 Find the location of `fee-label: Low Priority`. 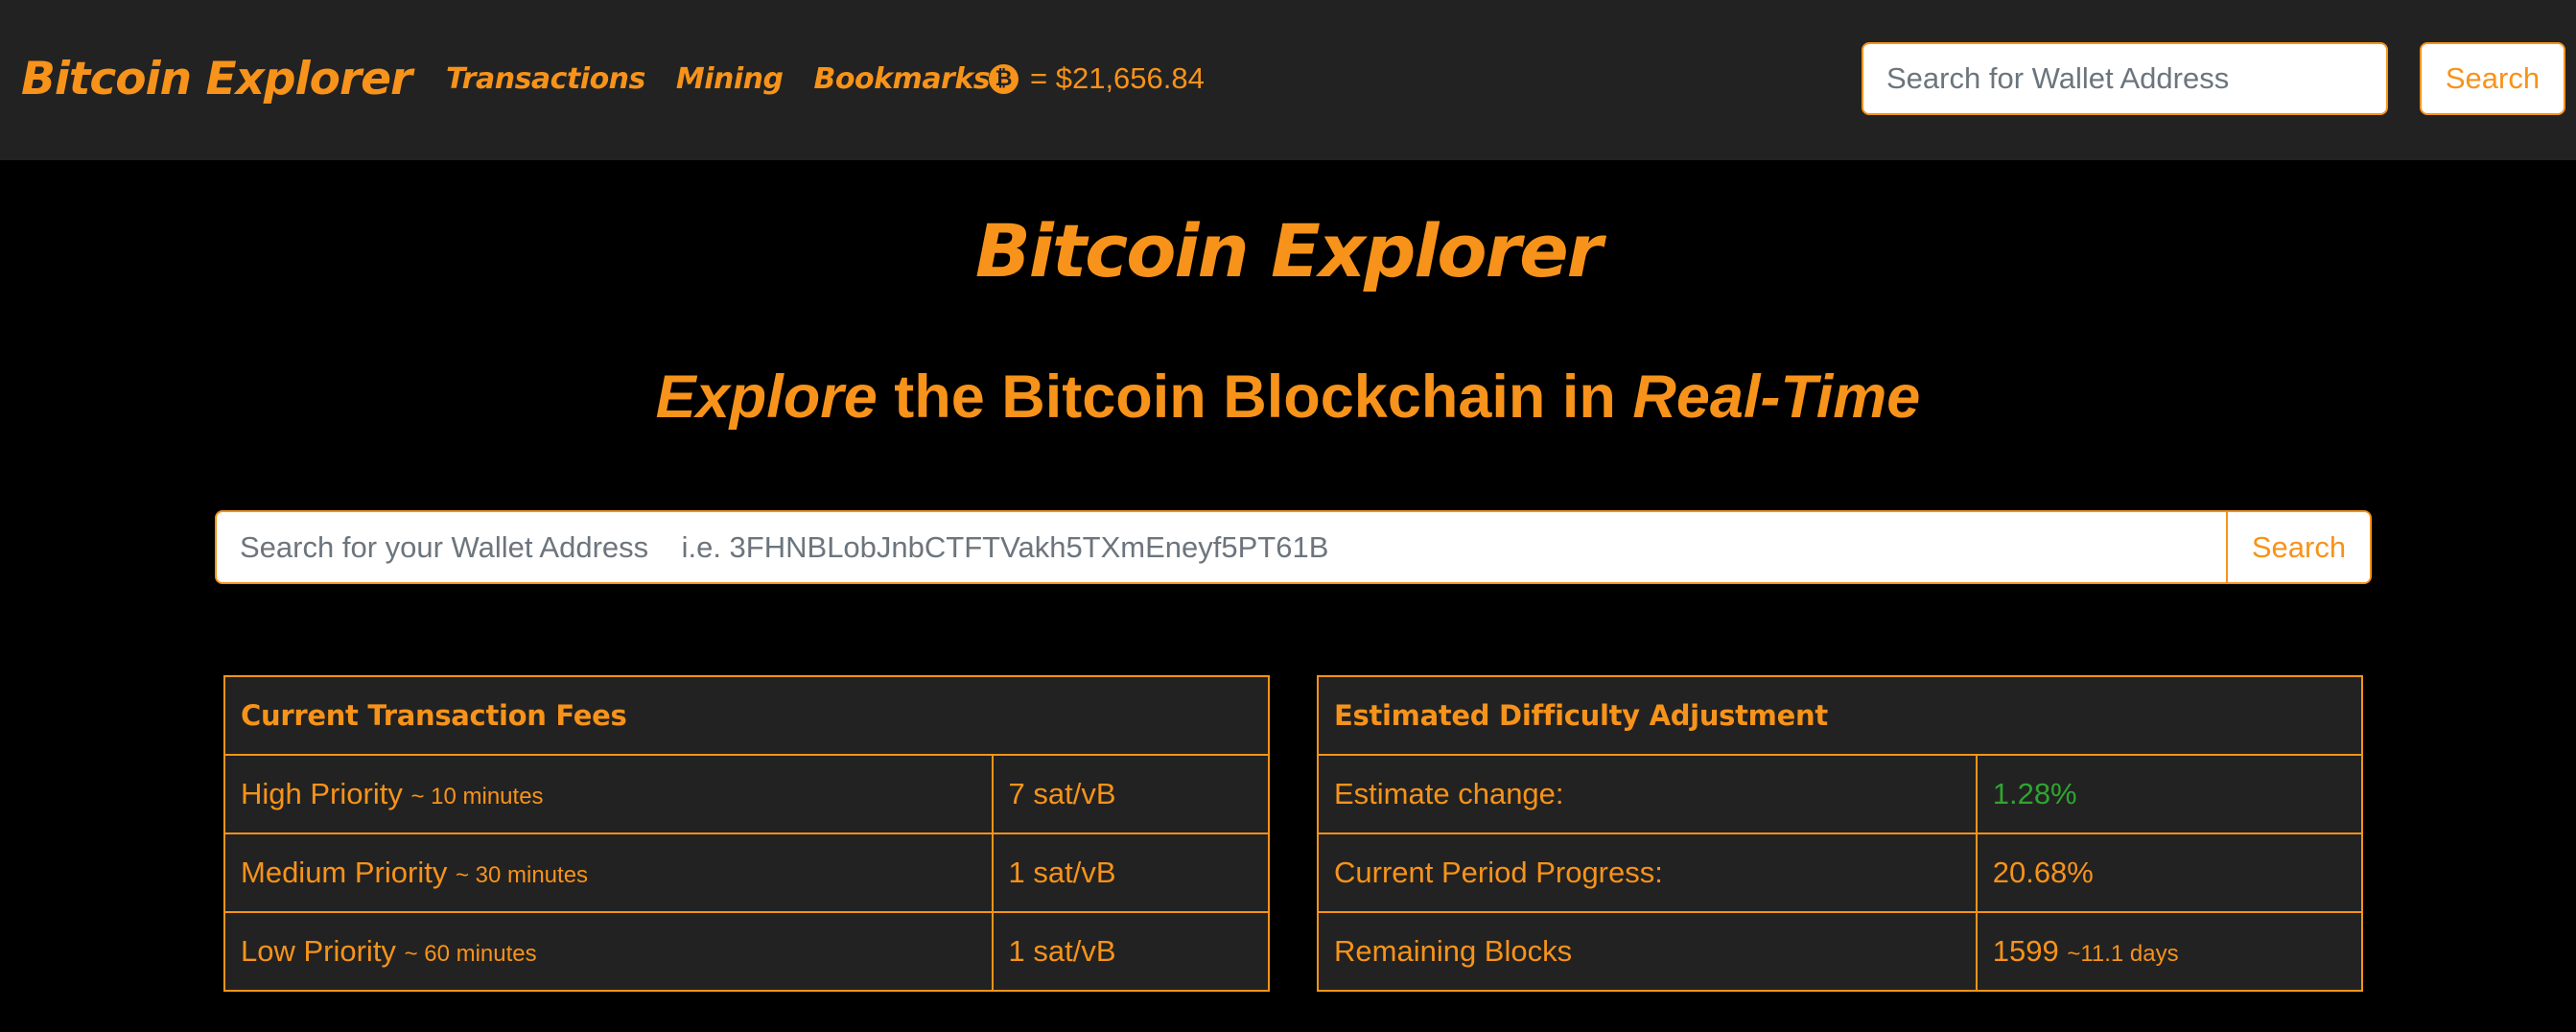

fee-label: Low Priority is located at coordinates (318, 951).